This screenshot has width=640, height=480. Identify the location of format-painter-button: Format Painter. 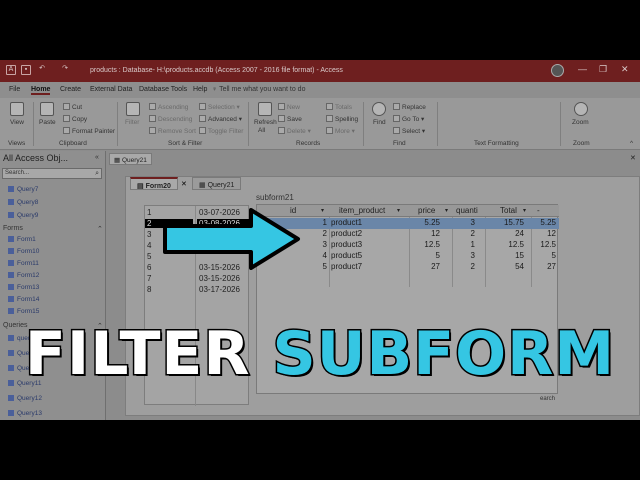
(89, 131).